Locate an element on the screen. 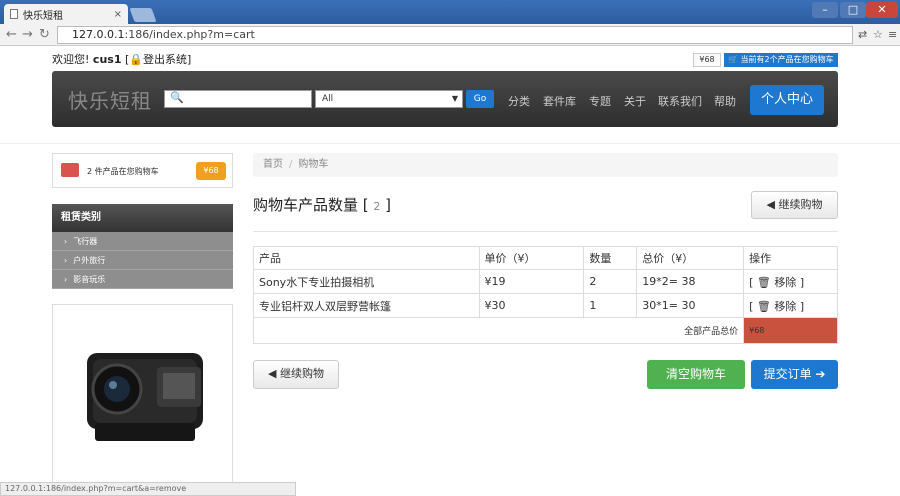 The height and width of the screenshot is (496, 900). header-total: 总价（¥） is located at coordinates (690, 258).